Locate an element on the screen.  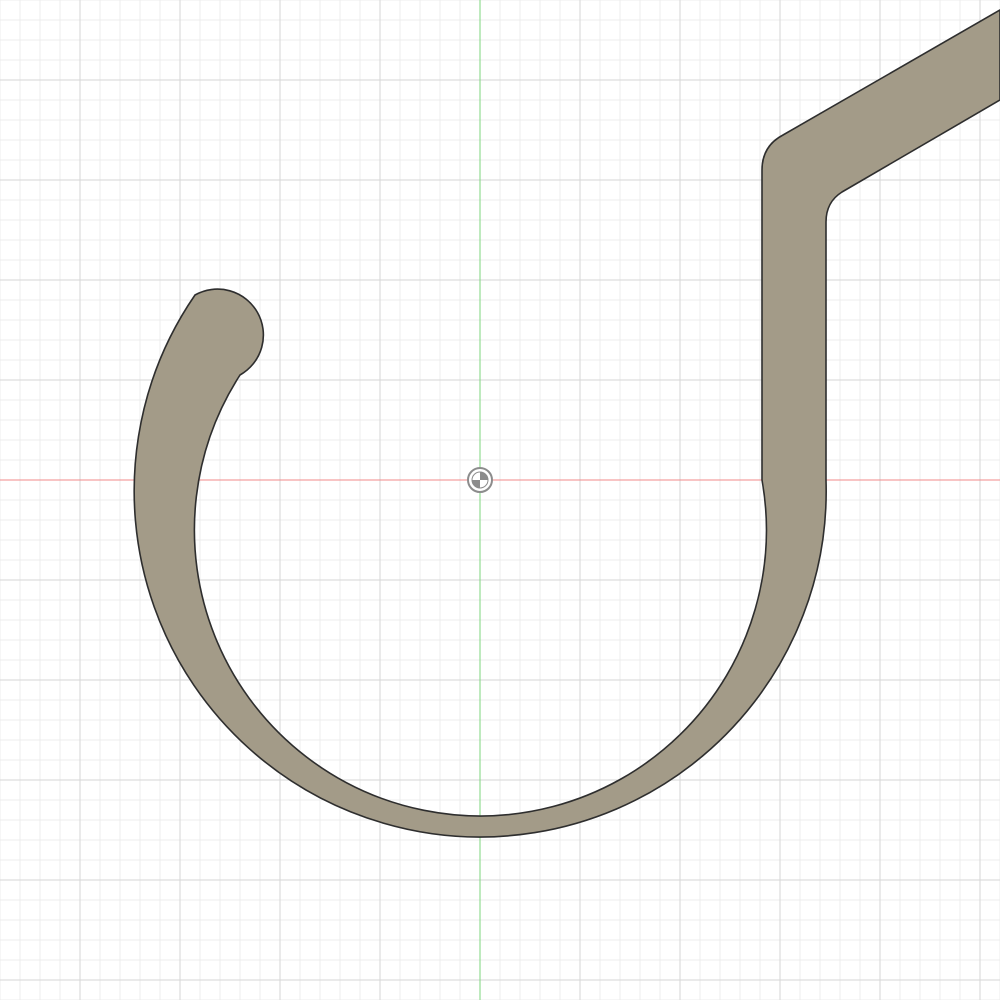
origin-icon is located at coordinates (480, 480).